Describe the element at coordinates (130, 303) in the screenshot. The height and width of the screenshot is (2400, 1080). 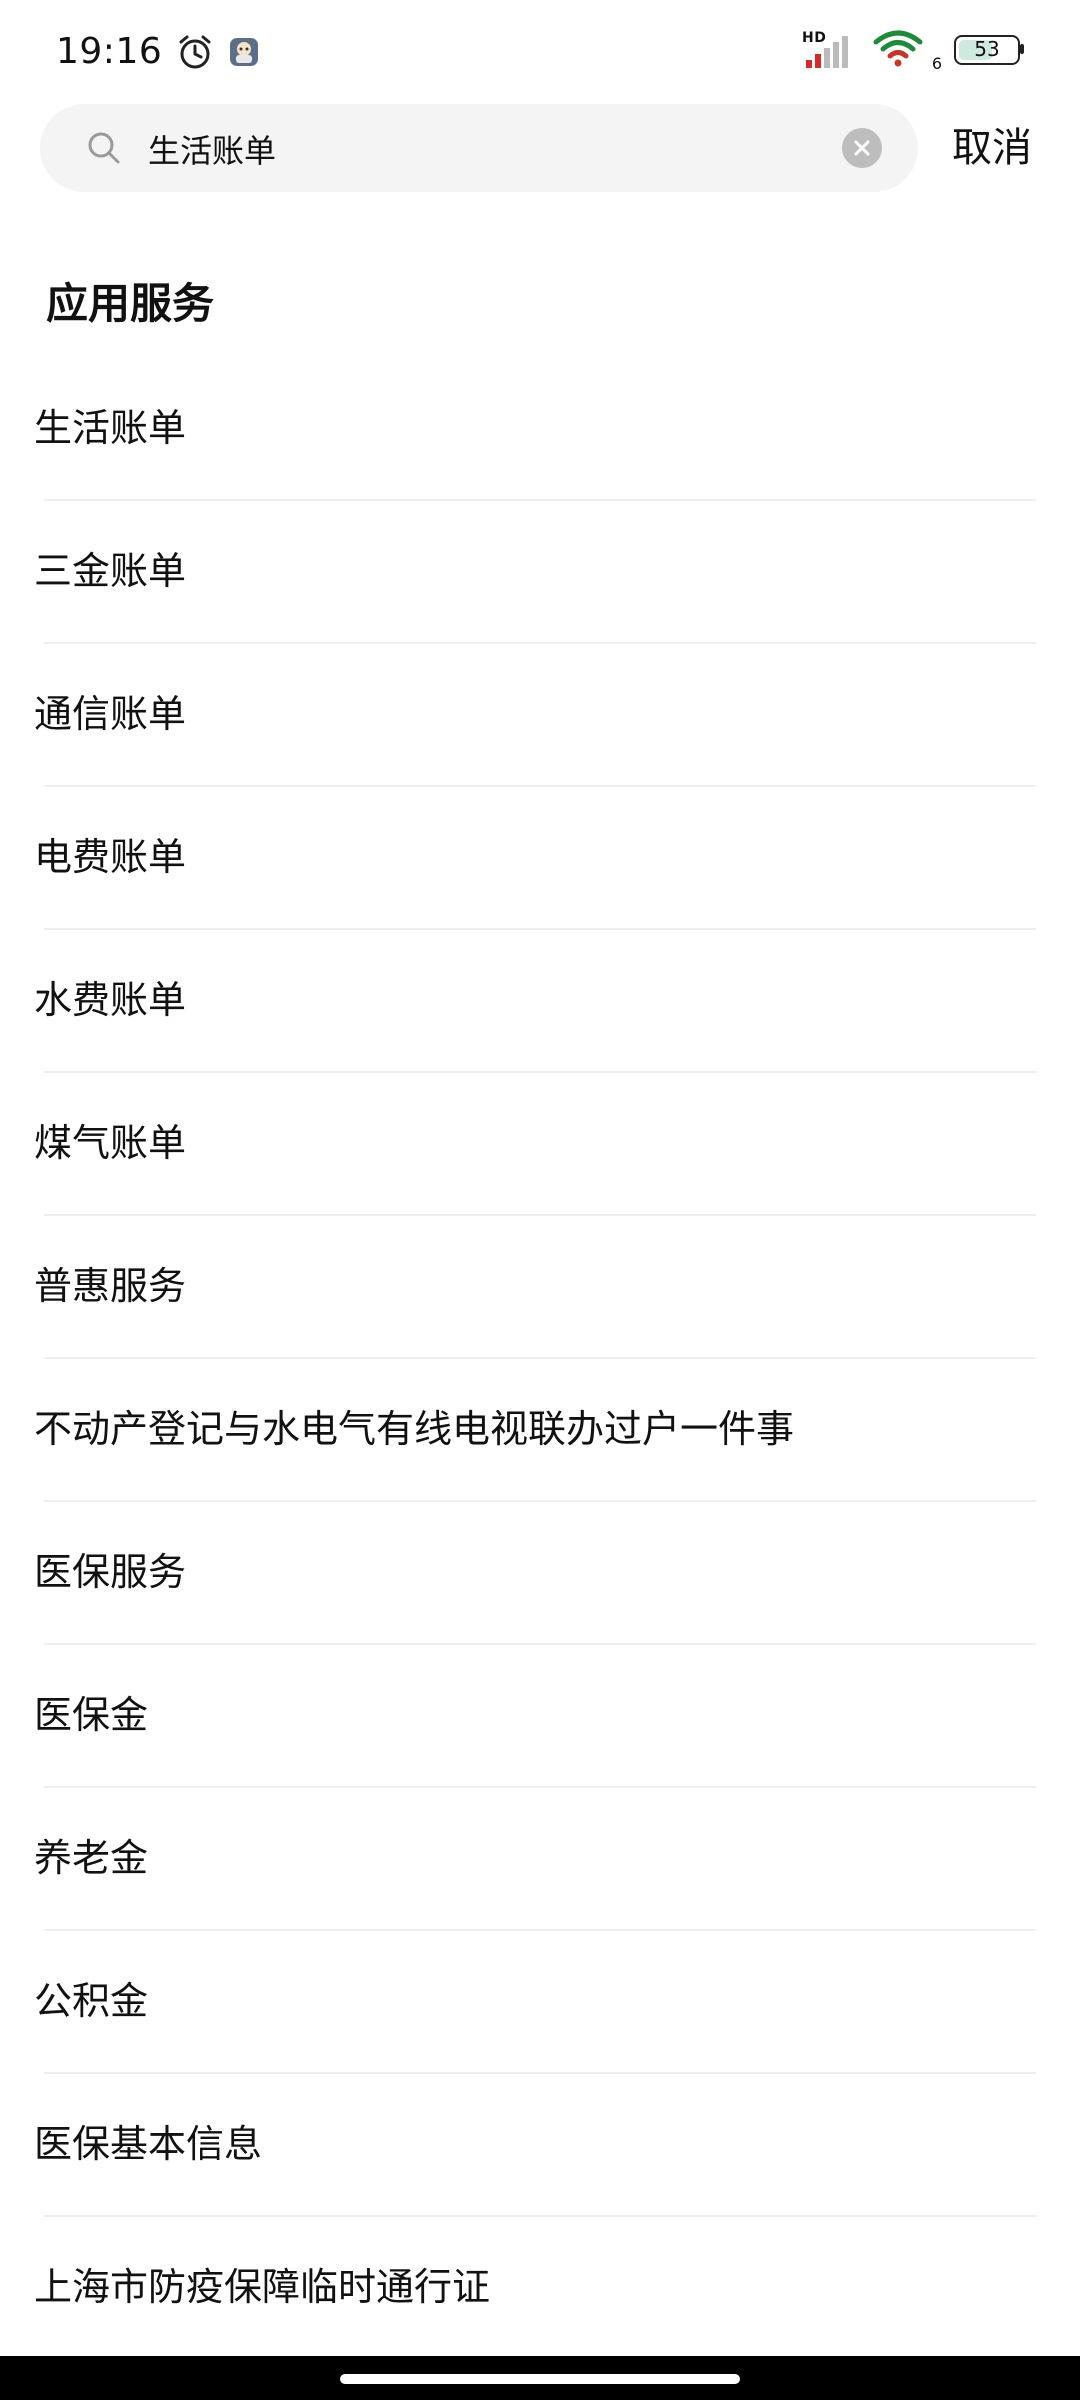
I see `section-title: 应用服务` at that location.